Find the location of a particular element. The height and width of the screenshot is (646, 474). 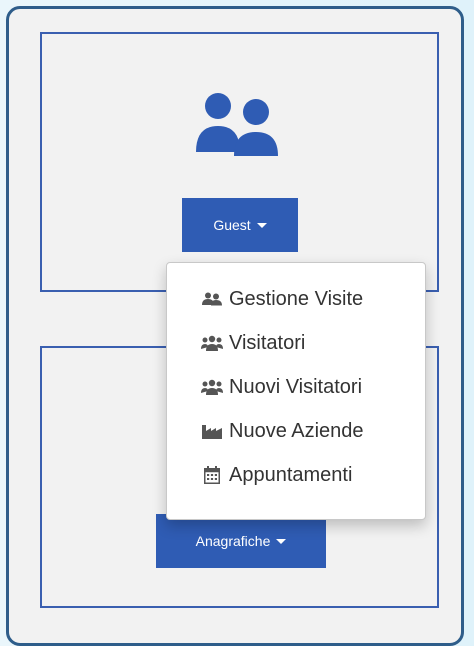

menu-item-label: Nuove Aziende is located at coordinates (296, 430).